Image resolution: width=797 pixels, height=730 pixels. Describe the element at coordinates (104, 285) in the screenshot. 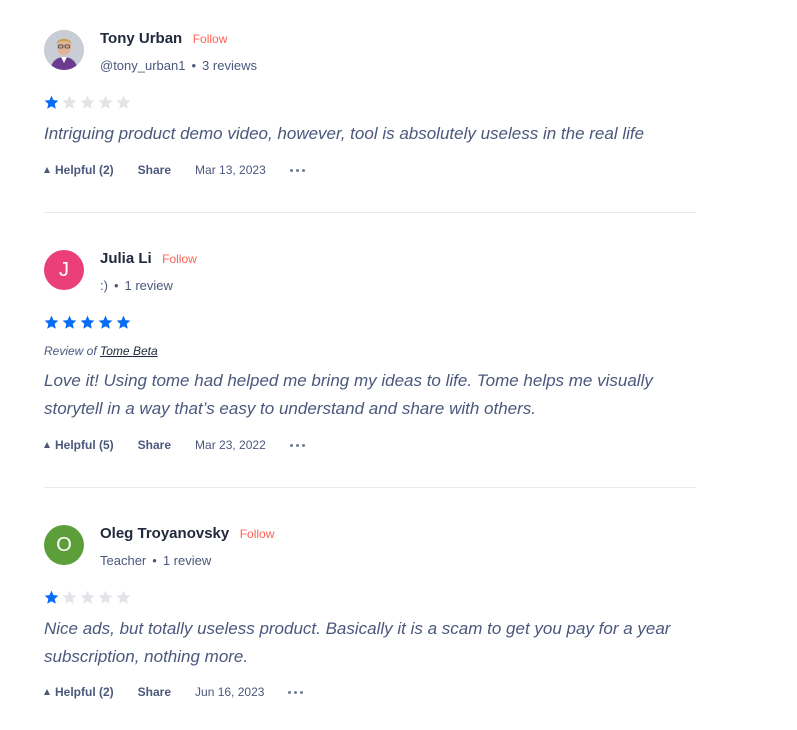

I see `reviewer-handle: :)` at that location.